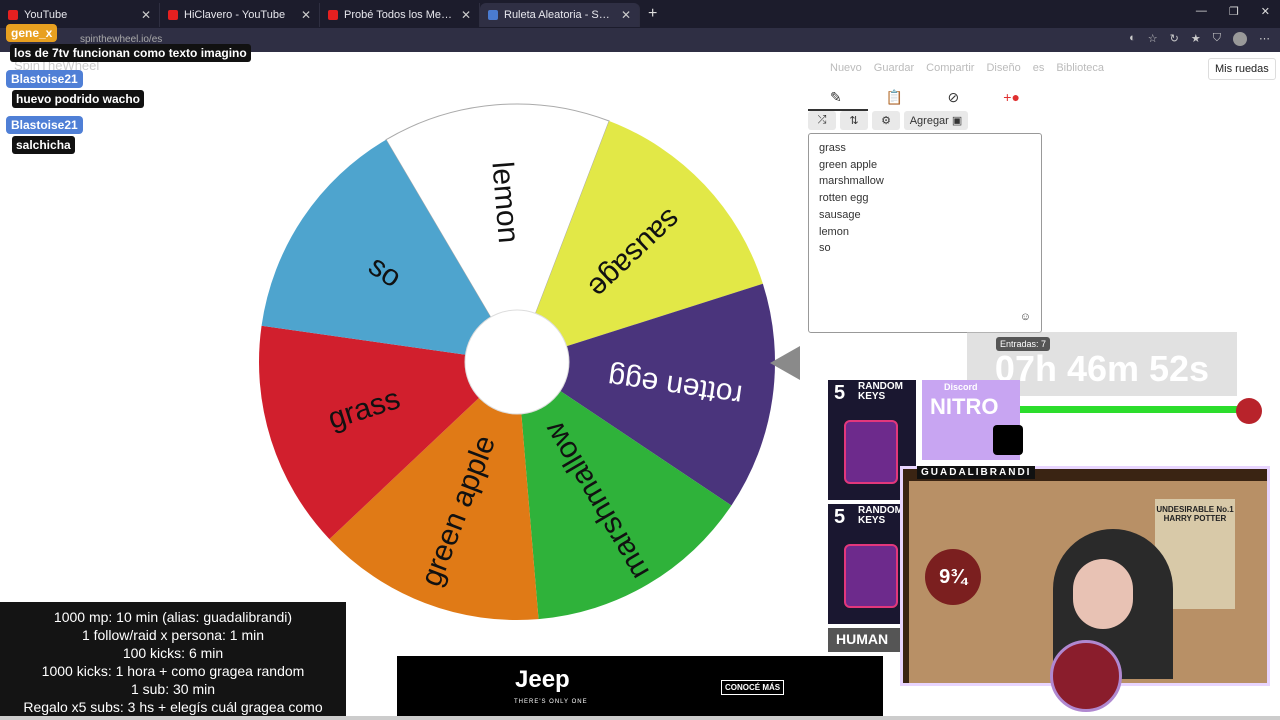  What do you see at coordinates (640, 686) in the screenshot?
I see `jeep-ad-banner: Jeep THERE'S ONLY ONE CONOCÉ MÁS` at bounding box center [640, 686].